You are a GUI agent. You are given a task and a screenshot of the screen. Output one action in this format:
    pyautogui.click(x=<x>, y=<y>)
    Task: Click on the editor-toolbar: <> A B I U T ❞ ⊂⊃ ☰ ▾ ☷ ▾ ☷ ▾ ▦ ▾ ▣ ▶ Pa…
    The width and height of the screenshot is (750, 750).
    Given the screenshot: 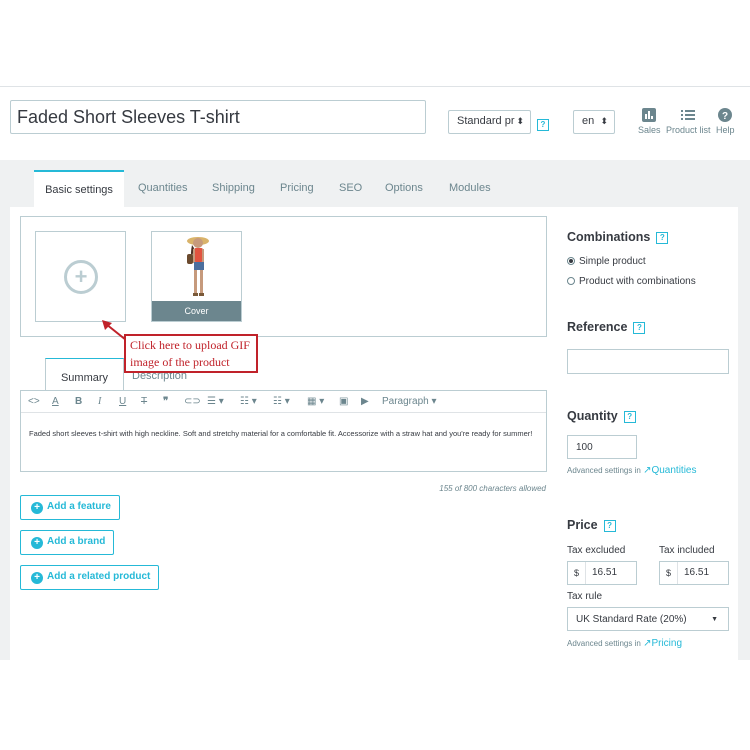 What is the action you would take?
    pyautogui.click(x=283, y=402)
    